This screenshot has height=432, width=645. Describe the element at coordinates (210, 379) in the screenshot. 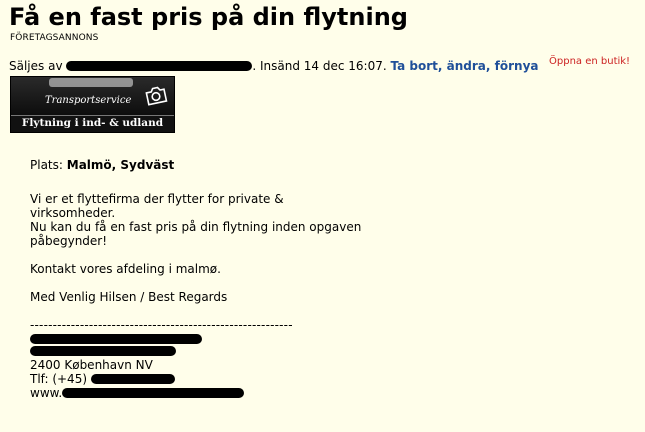

I see `phone-line: Tlf: (+45)` at that location.